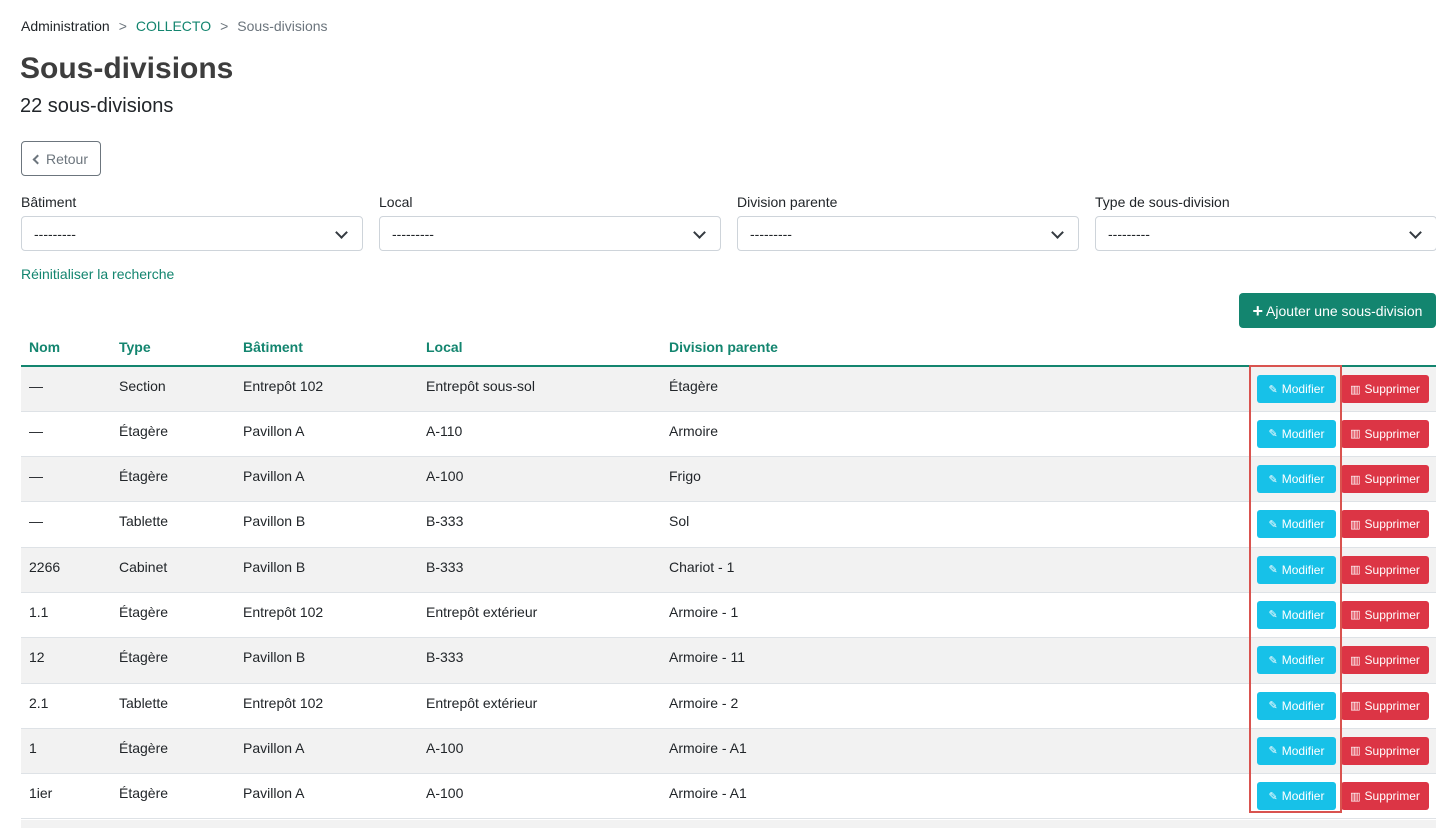 This screenshot has height=828, width=1436. What do you see at coordinates (694, 430) in the screenshot?
I see `cell-division-parente: Armoire` at bounding box center [694, 430].